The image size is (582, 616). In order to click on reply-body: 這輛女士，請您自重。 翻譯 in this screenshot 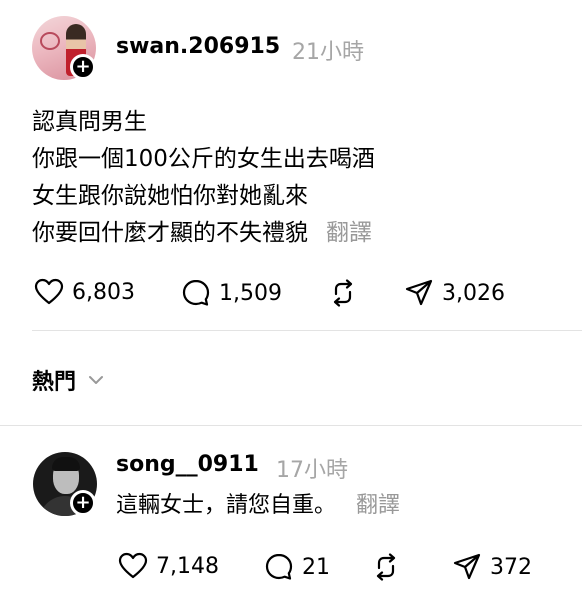, I will do `click(258, 506)`.